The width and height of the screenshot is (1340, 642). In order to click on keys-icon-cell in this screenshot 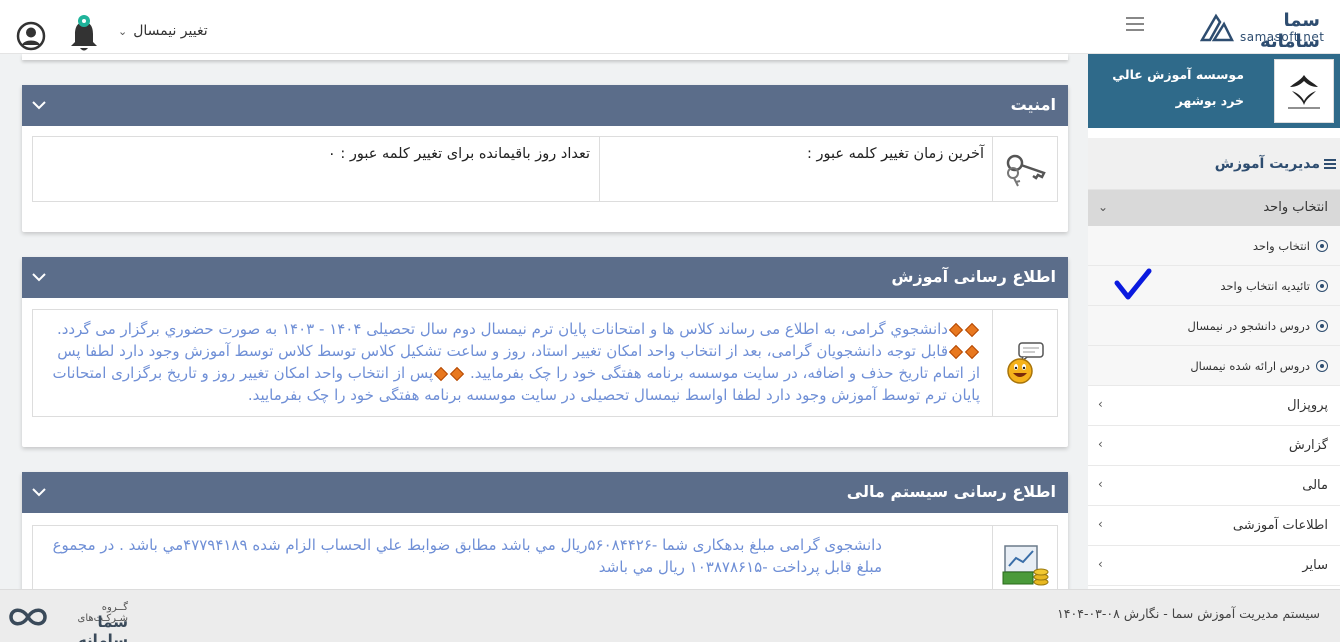, I will do `click(1024, 169)`.